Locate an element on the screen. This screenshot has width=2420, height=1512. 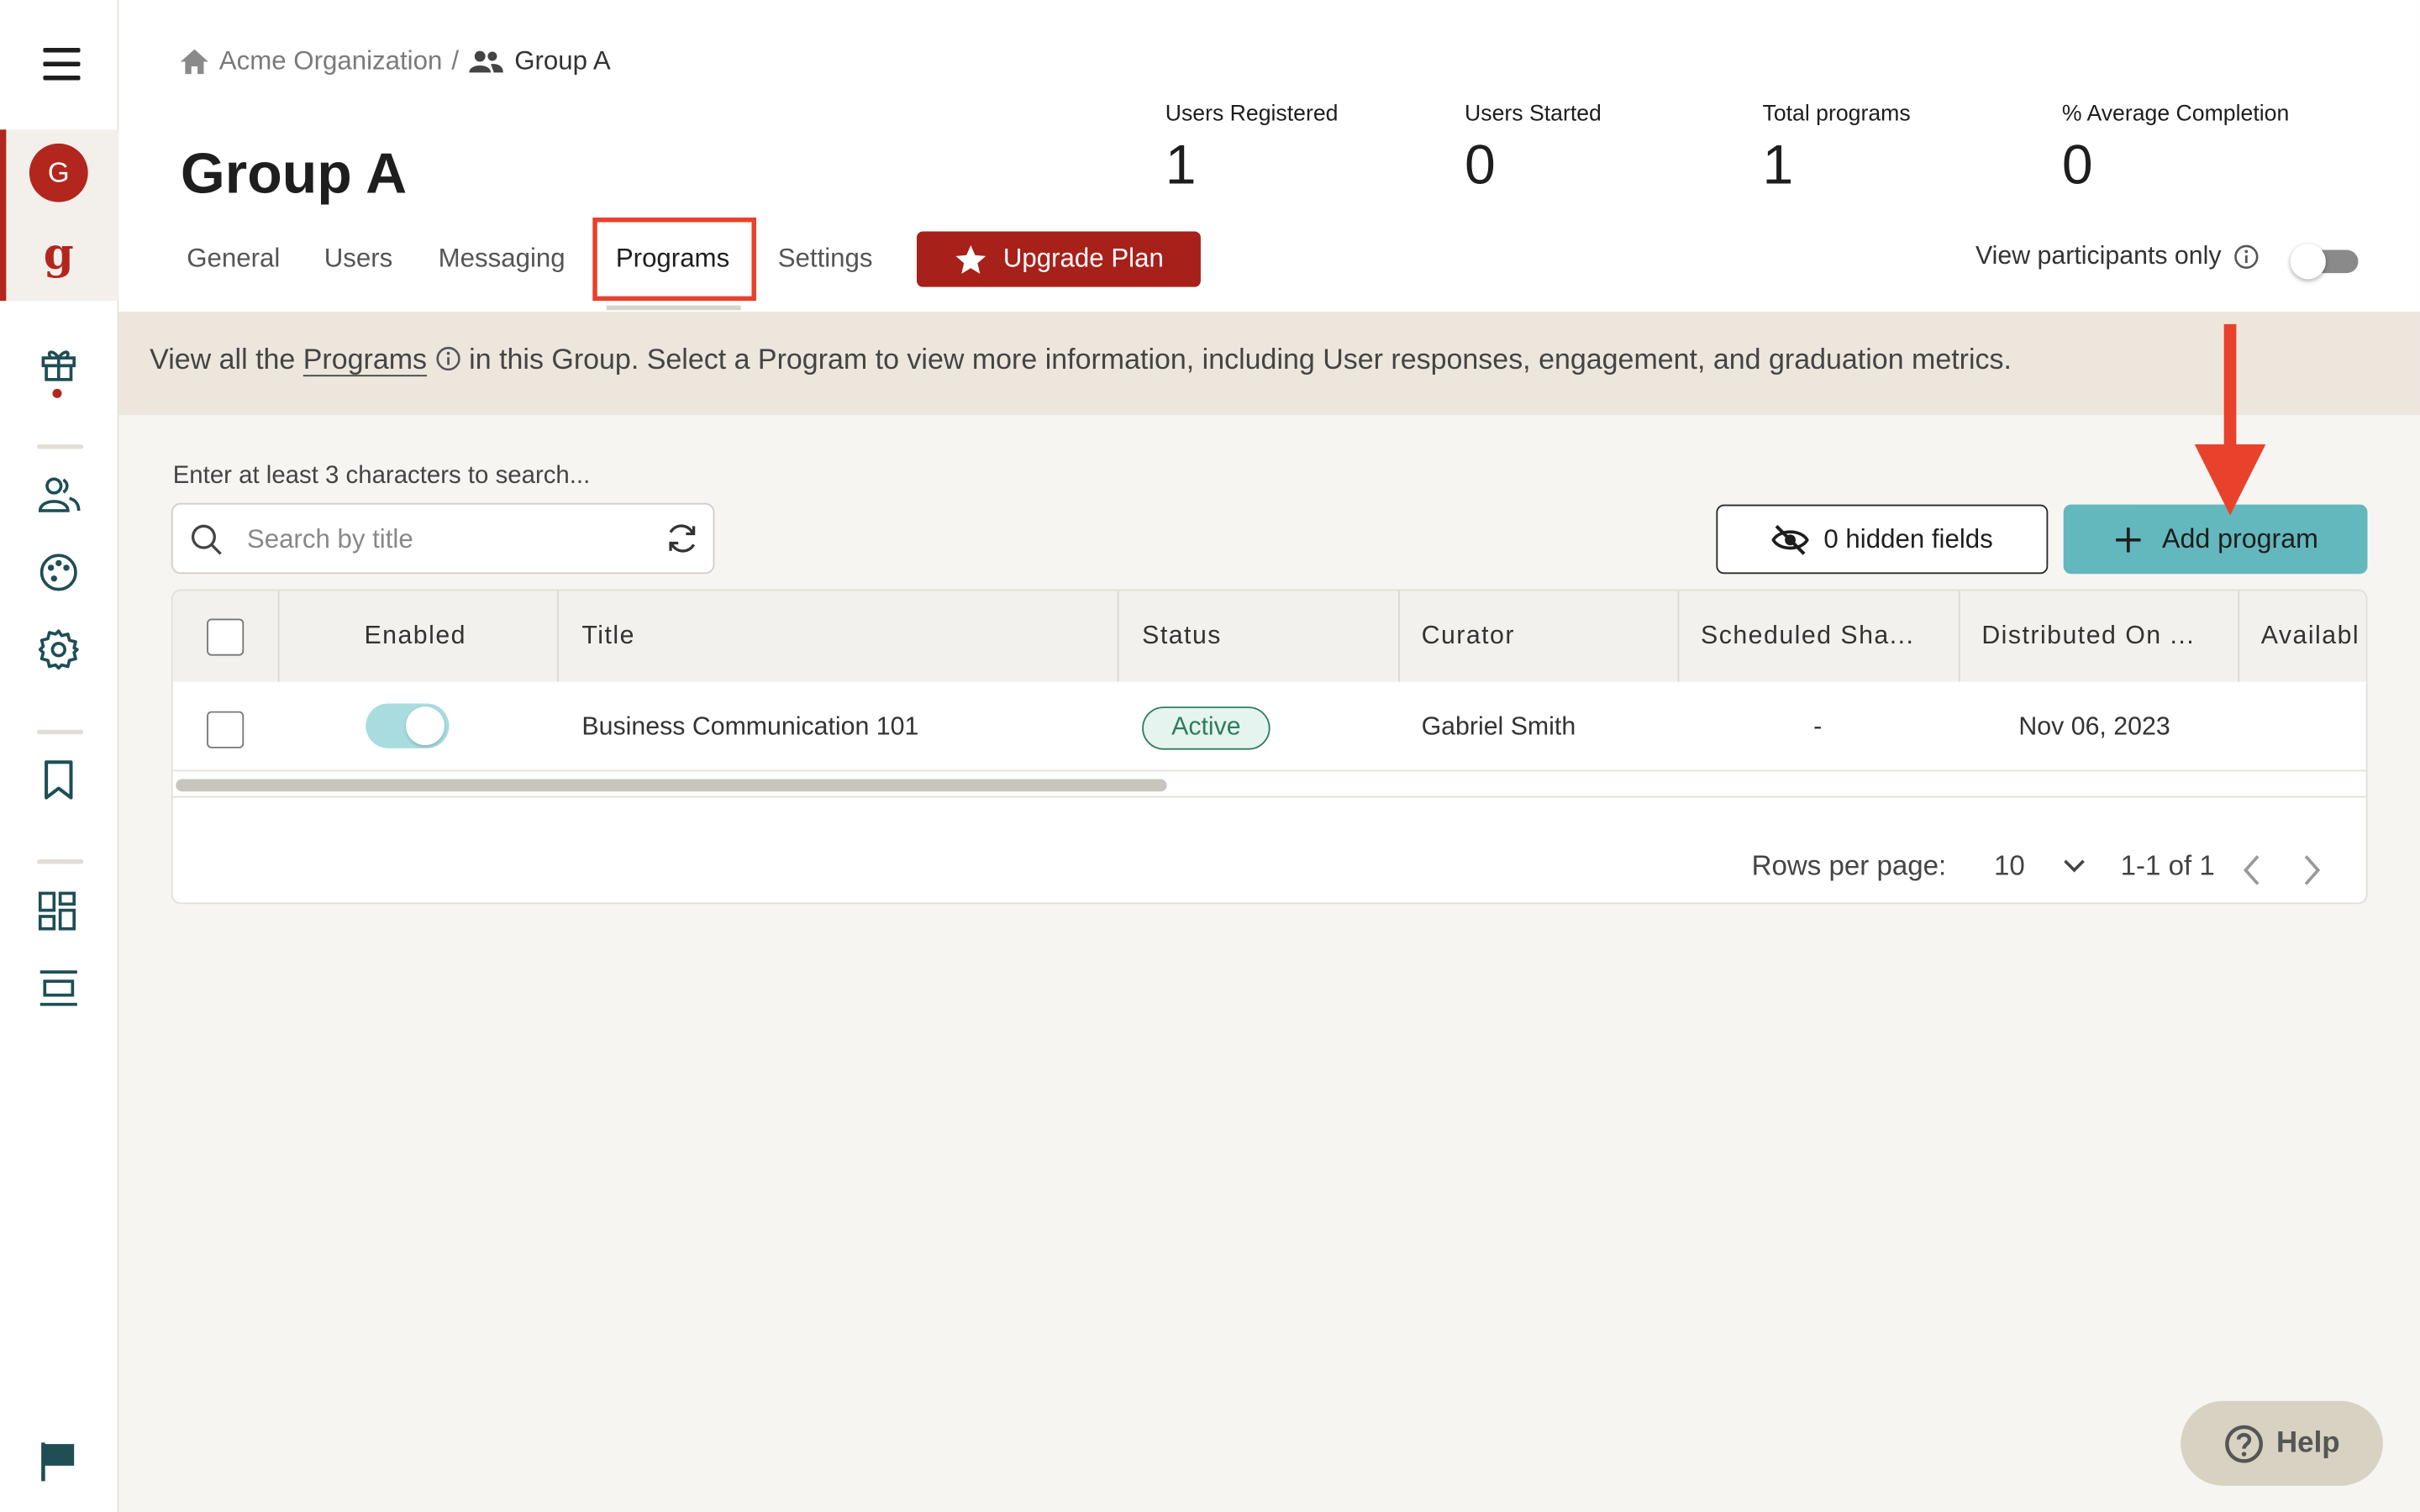
column-header-title: Title is located at coordinates (607, 636).